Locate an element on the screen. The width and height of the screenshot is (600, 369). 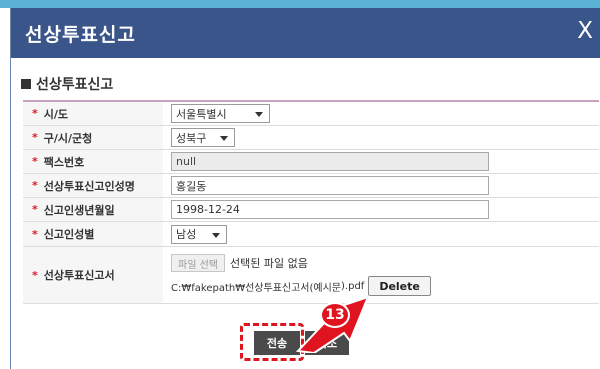
top-accent-strip is located at coordinates (300, 4).